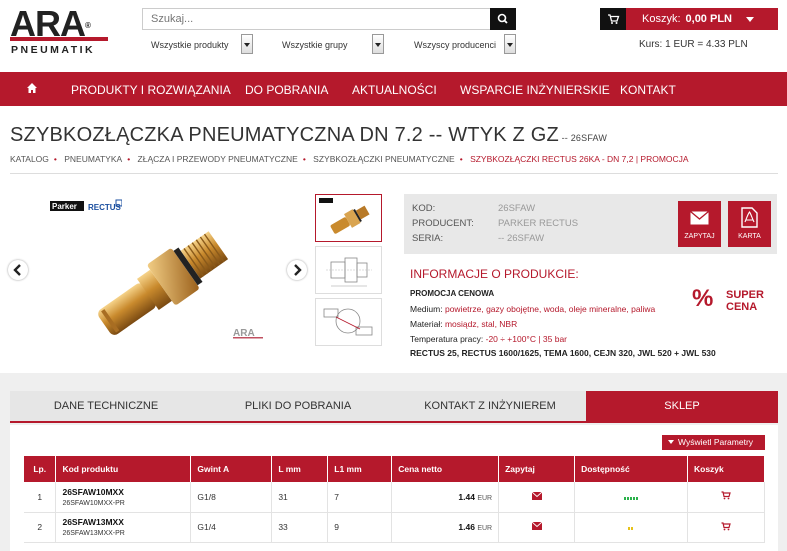  What do you see at coordinates (218, 159) in the screenshot?
I see `breadcrumb-item: ZŁĄCZA I PRZEWODY PNEUMATYCZNE` at bounding box center [218, 159].